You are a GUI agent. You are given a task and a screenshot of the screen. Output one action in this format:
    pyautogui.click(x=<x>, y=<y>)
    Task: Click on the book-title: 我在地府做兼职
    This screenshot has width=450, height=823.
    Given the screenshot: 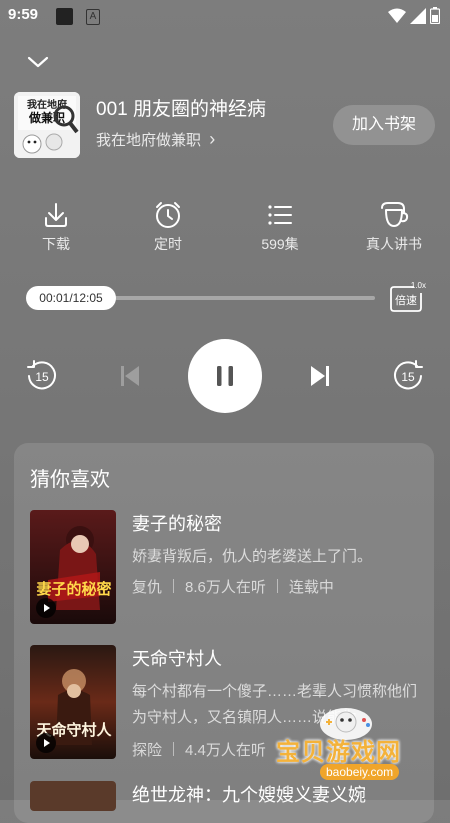 What is the action you would take?
    pyautogui.click(x=148, y=140)
    